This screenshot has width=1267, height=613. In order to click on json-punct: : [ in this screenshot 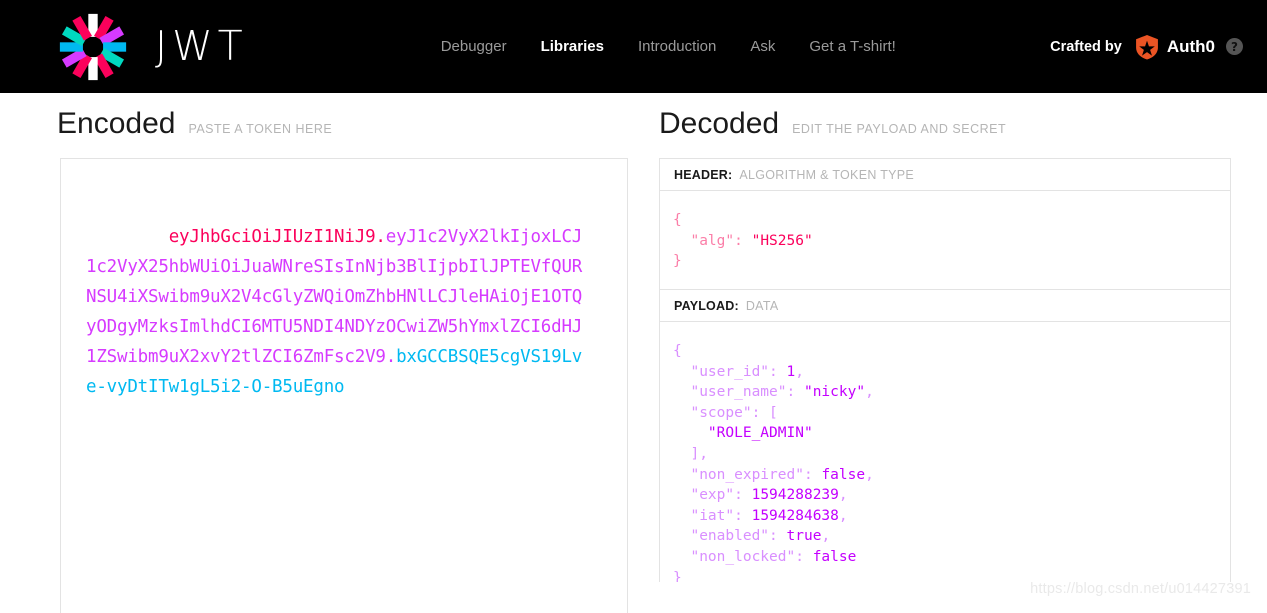, I will do `click(764, 412)`.